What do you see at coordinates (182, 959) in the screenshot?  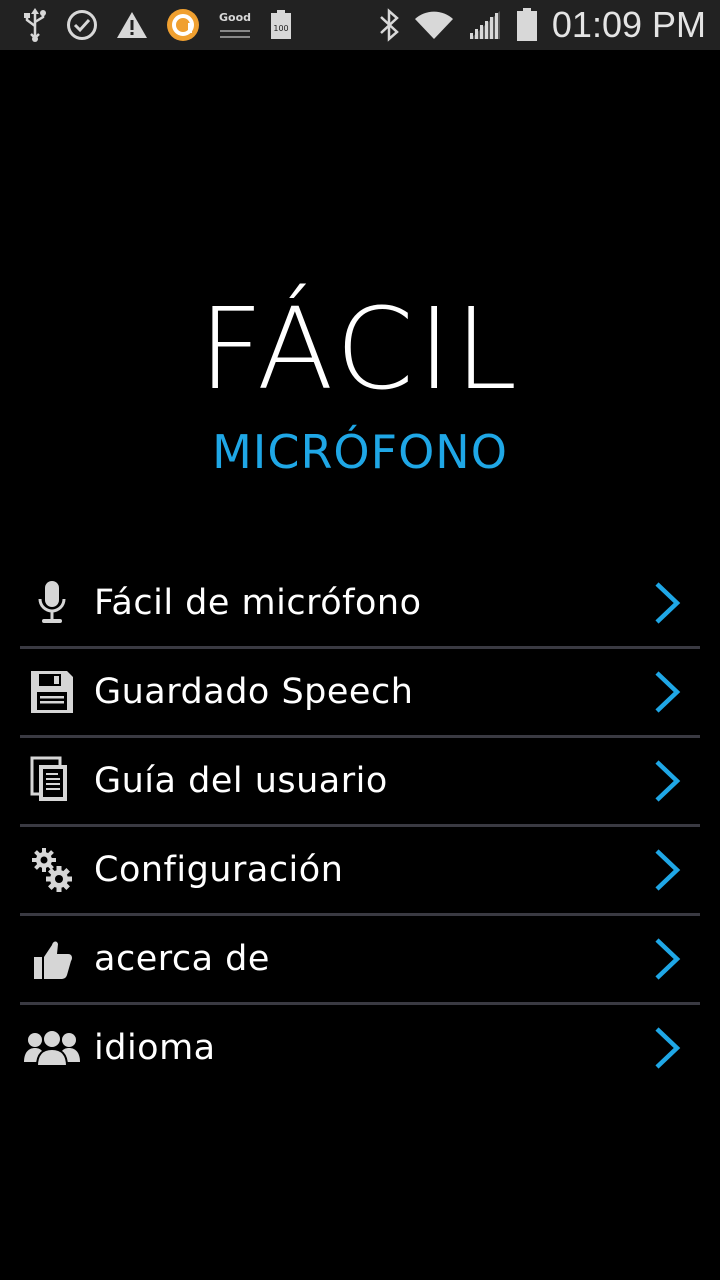 I see `menu-item-label: acerca de` at bounding box center [182, 959].